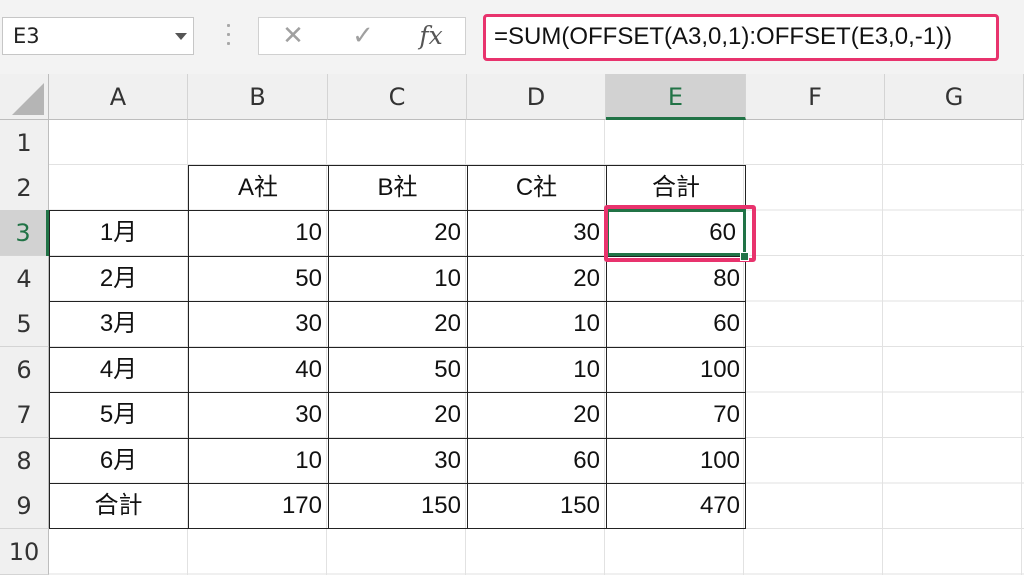  Describe the element at coordinates (397, 323) in the screenshot. I see `cell-c5: 20` at that location.